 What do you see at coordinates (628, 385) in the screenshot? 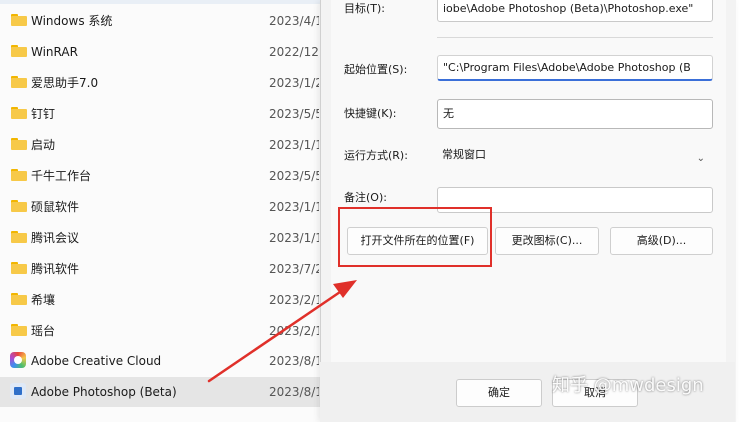
I see `watermark: 知乎 @mwdesign` at bounding box center [628, 385].